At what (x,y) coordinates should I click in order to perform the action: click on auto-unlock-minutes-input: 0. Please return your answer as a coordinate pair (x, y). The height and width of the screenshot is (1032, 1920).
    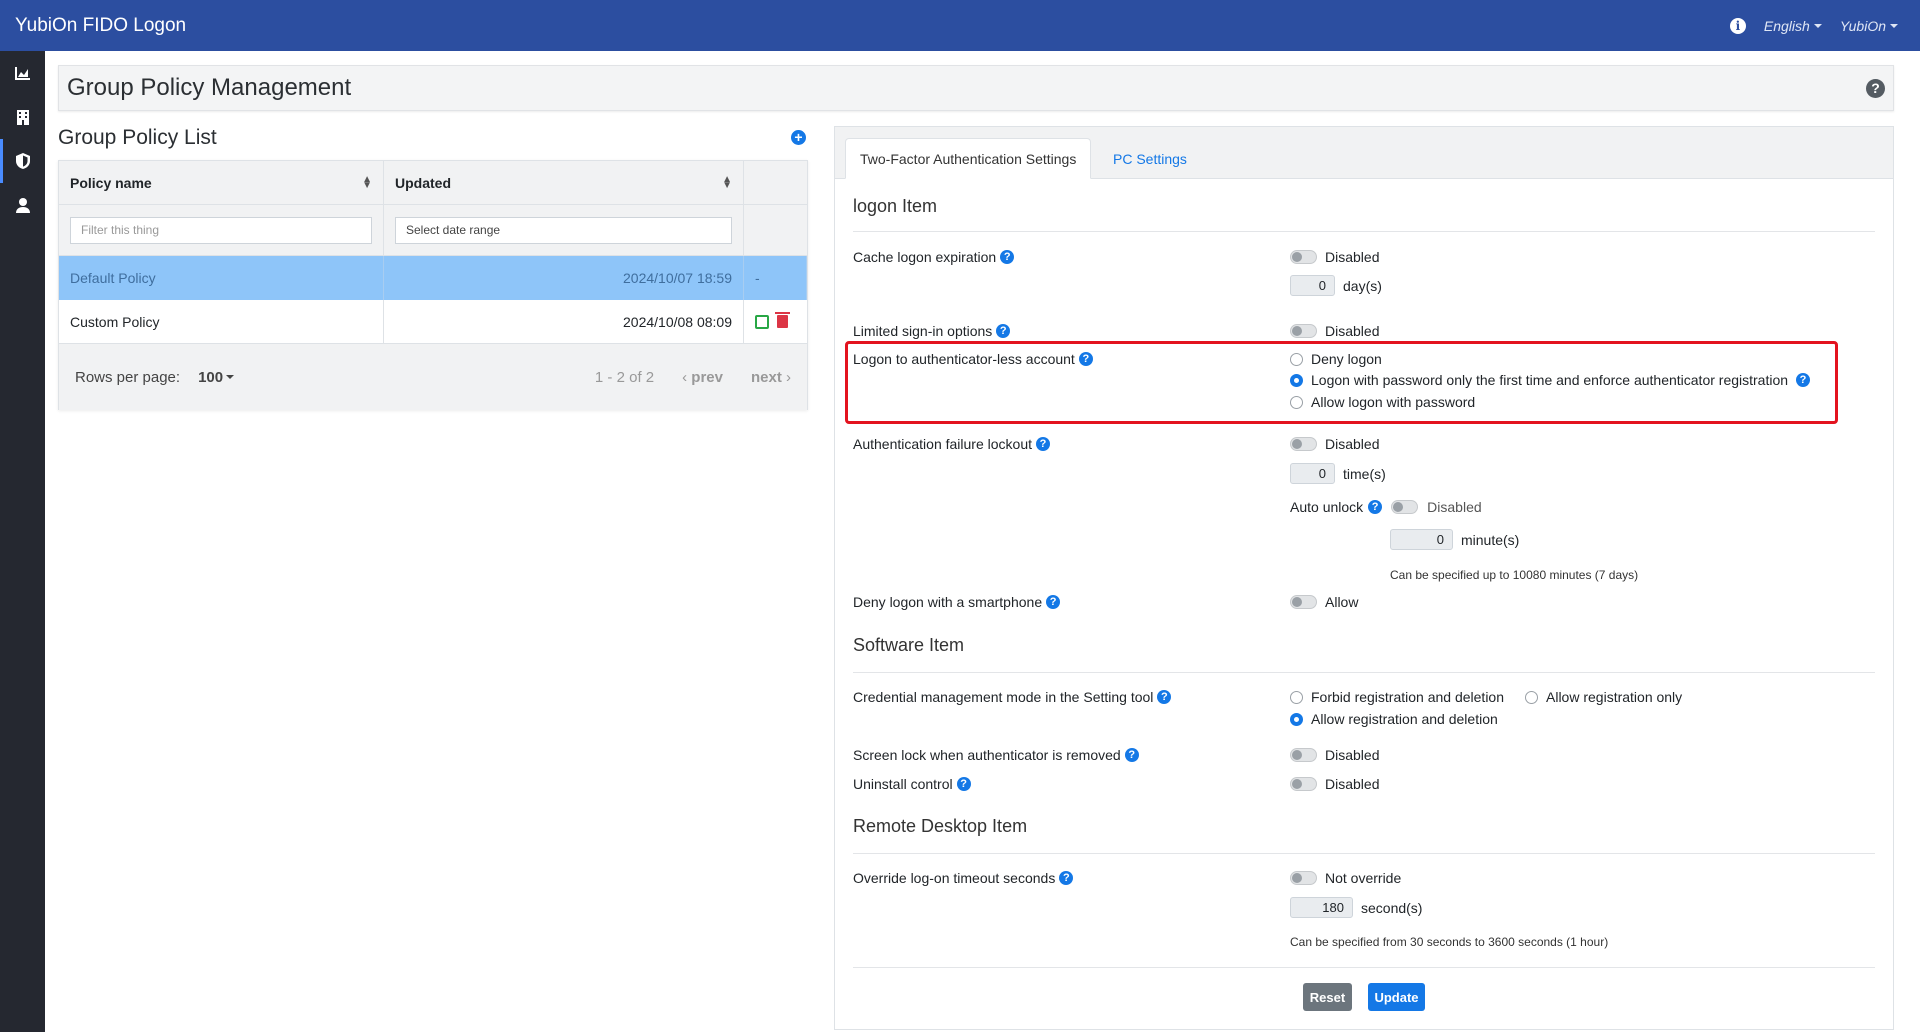
    Looking at the image, I should click on (1421, 539).